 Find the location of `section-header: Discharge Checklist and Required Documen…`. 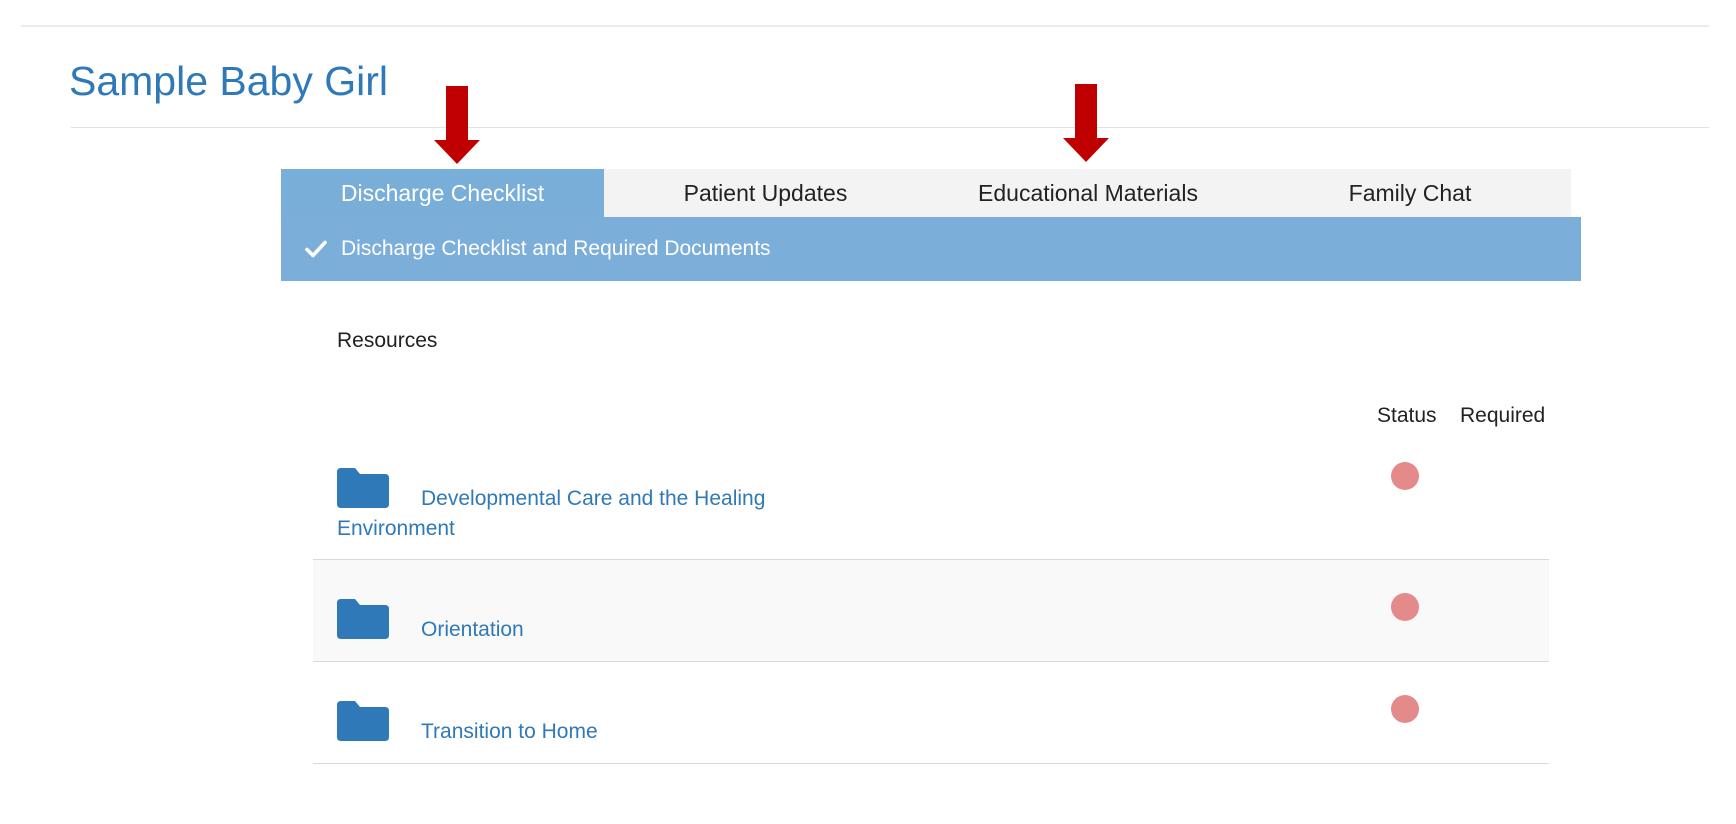

section-header: Discharge Checklist and Required Documen… is located at coordinates (931, 249).